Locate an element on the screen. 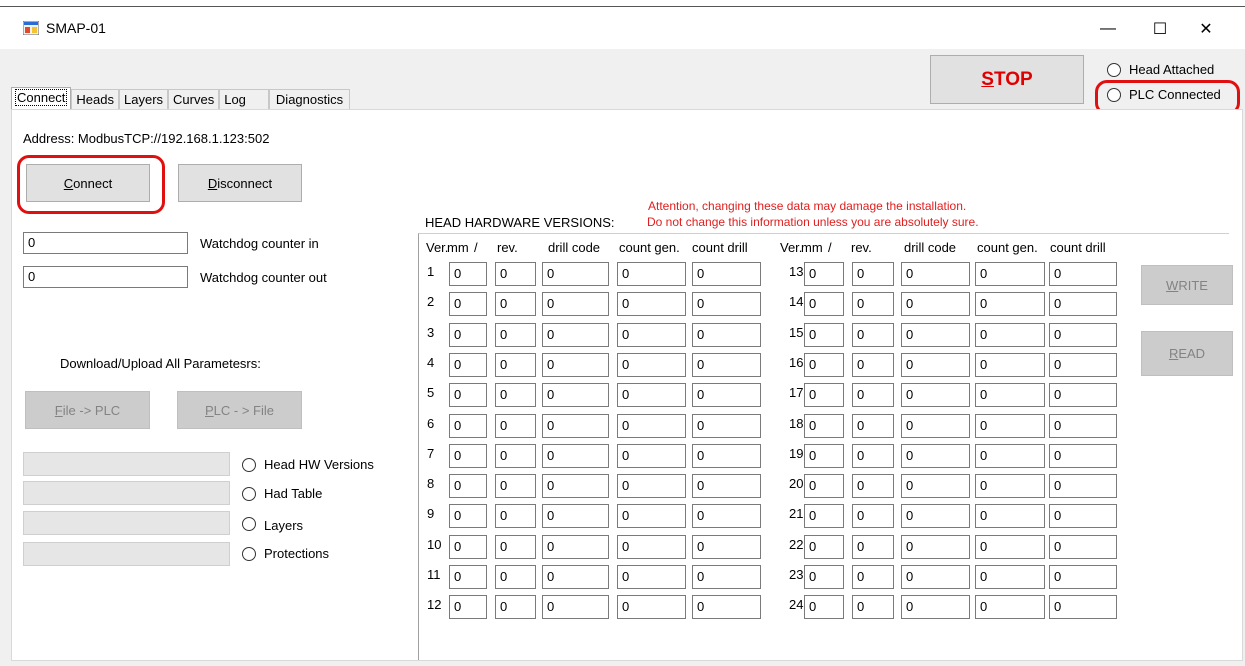 This screenshot has width=1245, height=666. layers-radio is located at coordinates (249, 524).